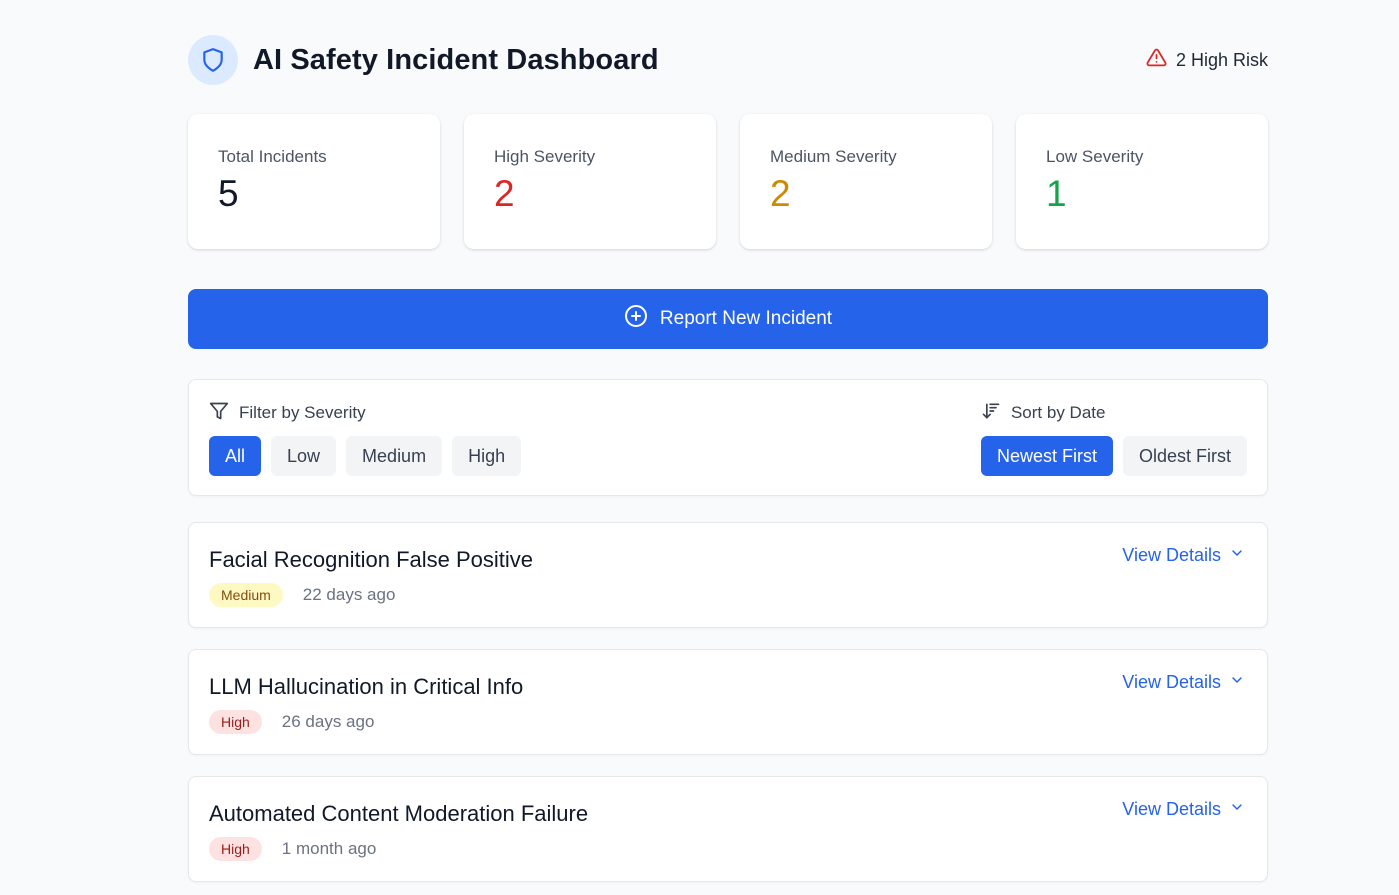  Describe the element at coordinates (991, 413) in the screenshot. I see `sort-descending-icon` at that location.